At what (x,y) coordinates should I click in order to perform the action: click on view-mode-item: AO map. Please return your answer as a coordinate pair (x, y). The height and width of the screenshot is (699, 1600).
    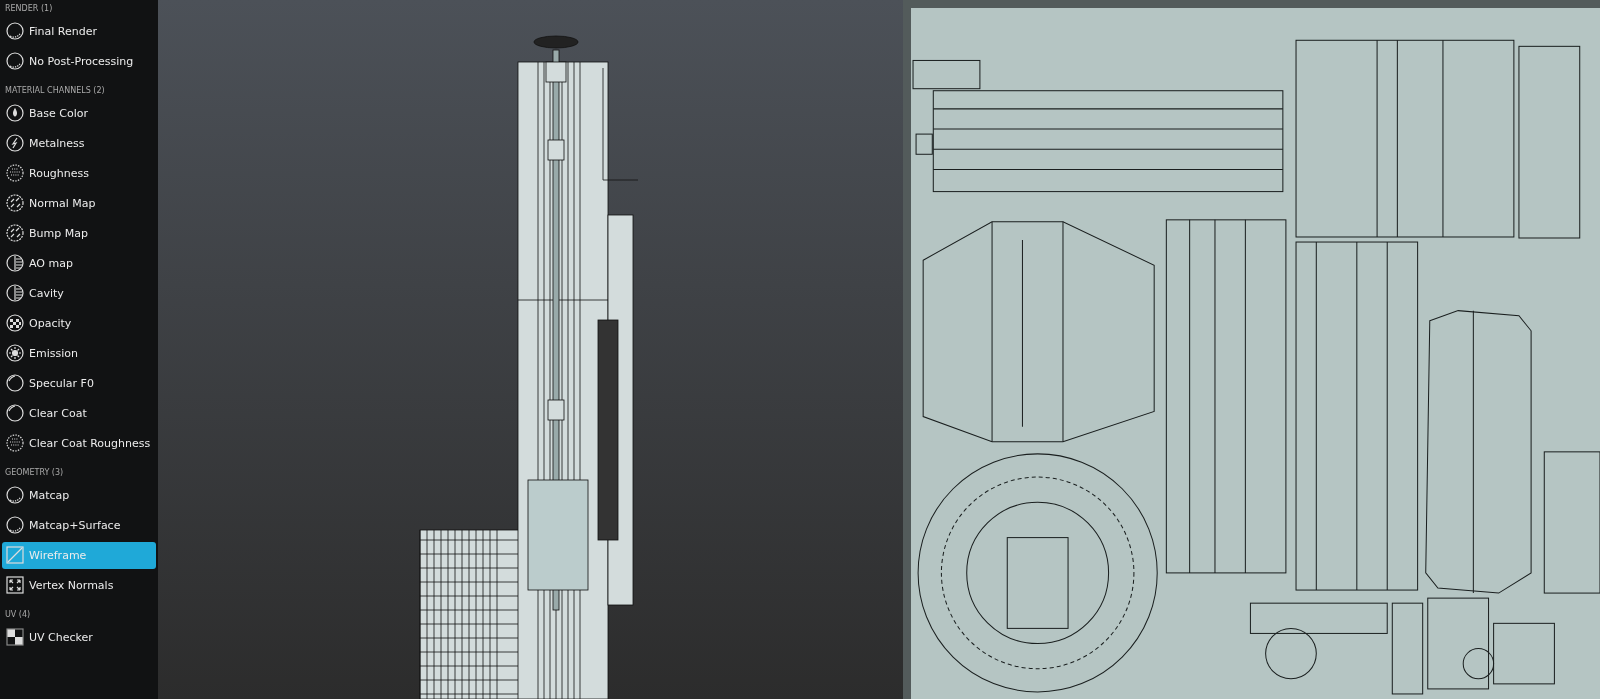
    Looking at the image, I should click on (79, 263).